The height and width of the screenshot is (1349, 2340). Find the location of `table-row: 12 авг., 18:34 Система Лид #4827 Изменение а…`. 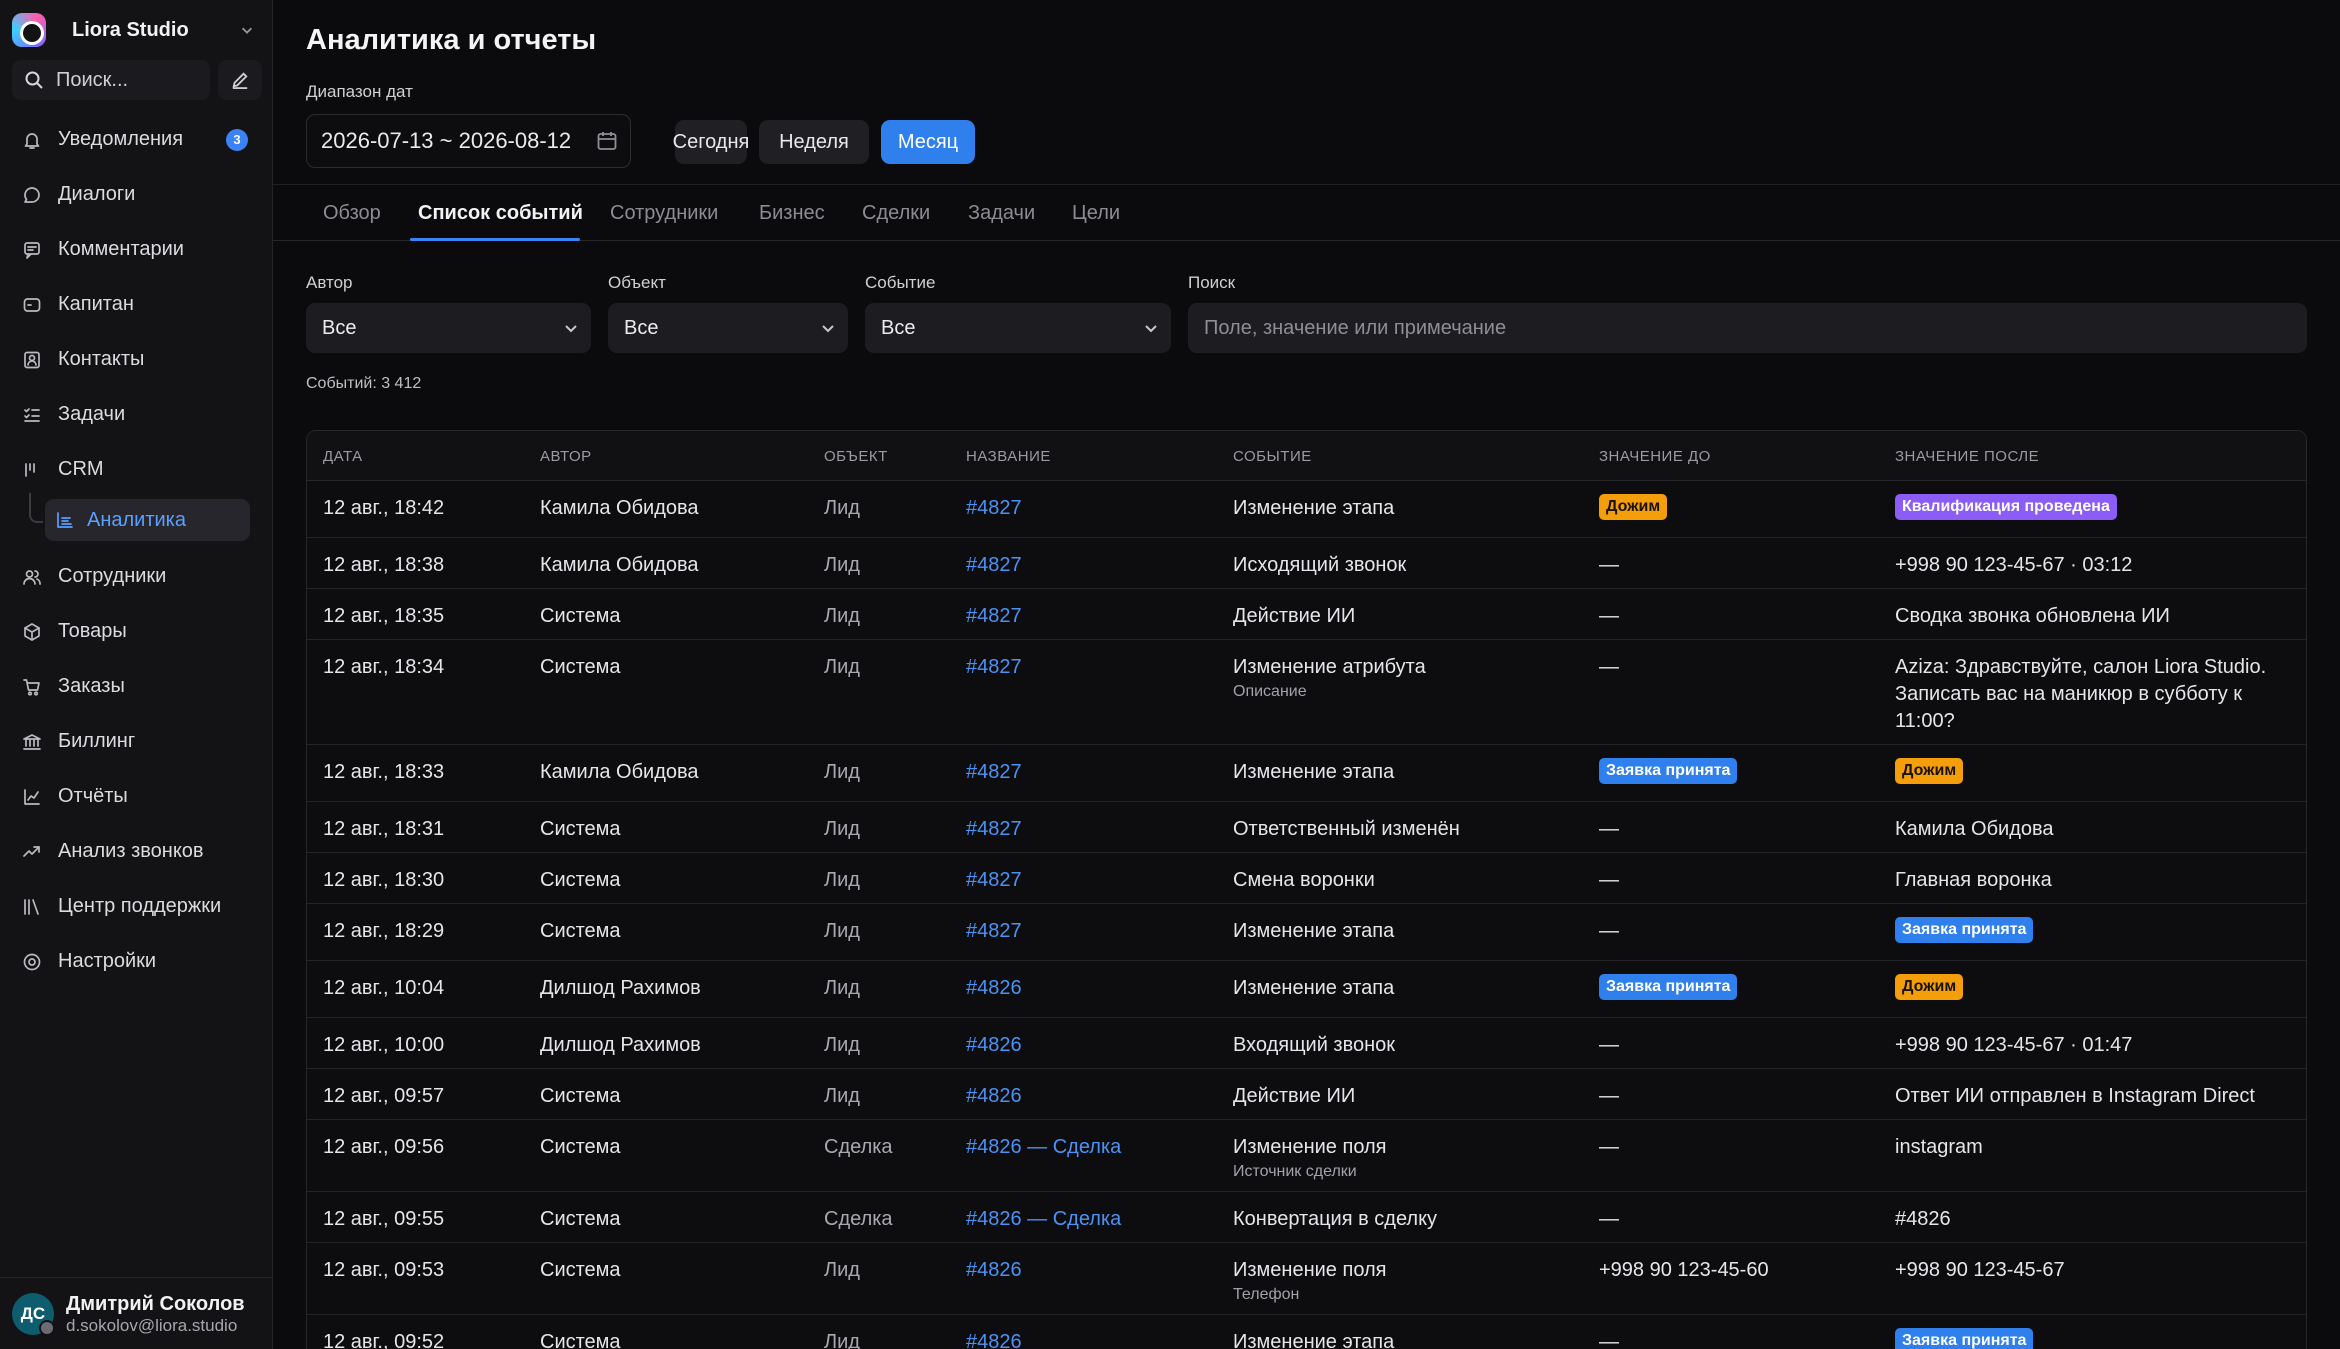

table-row: 12 авг., 18:34 Система Лид #4827 Изменение а… is located at coordinates (1306, 692).